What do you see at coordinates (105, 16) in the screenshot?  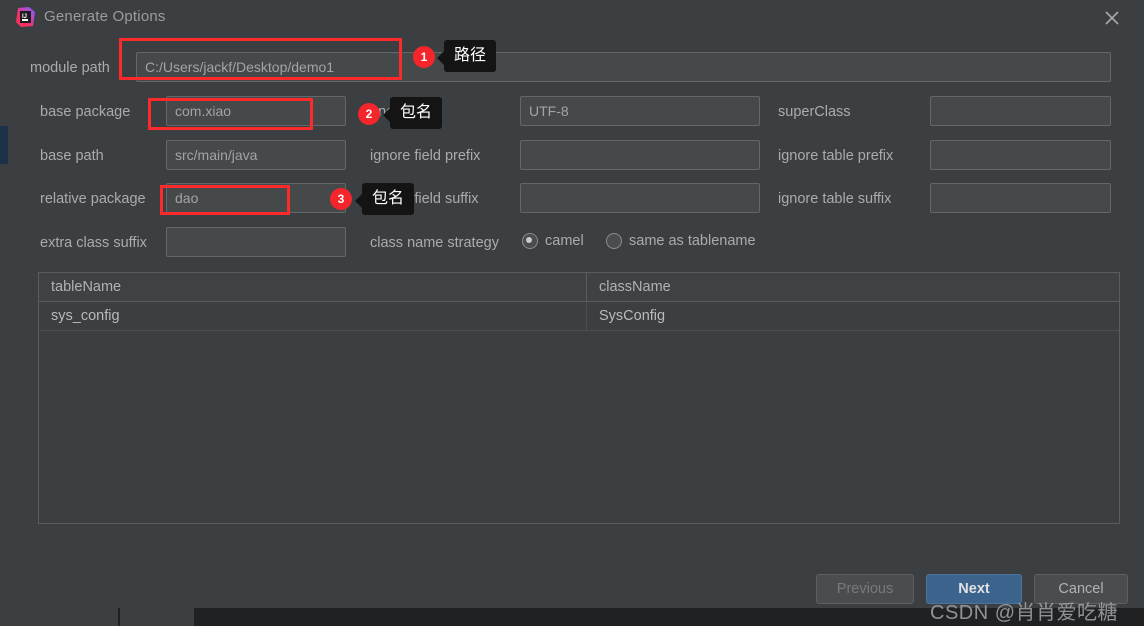 I see `dialog-title: Generate Options` at bounding box center [105, 16].